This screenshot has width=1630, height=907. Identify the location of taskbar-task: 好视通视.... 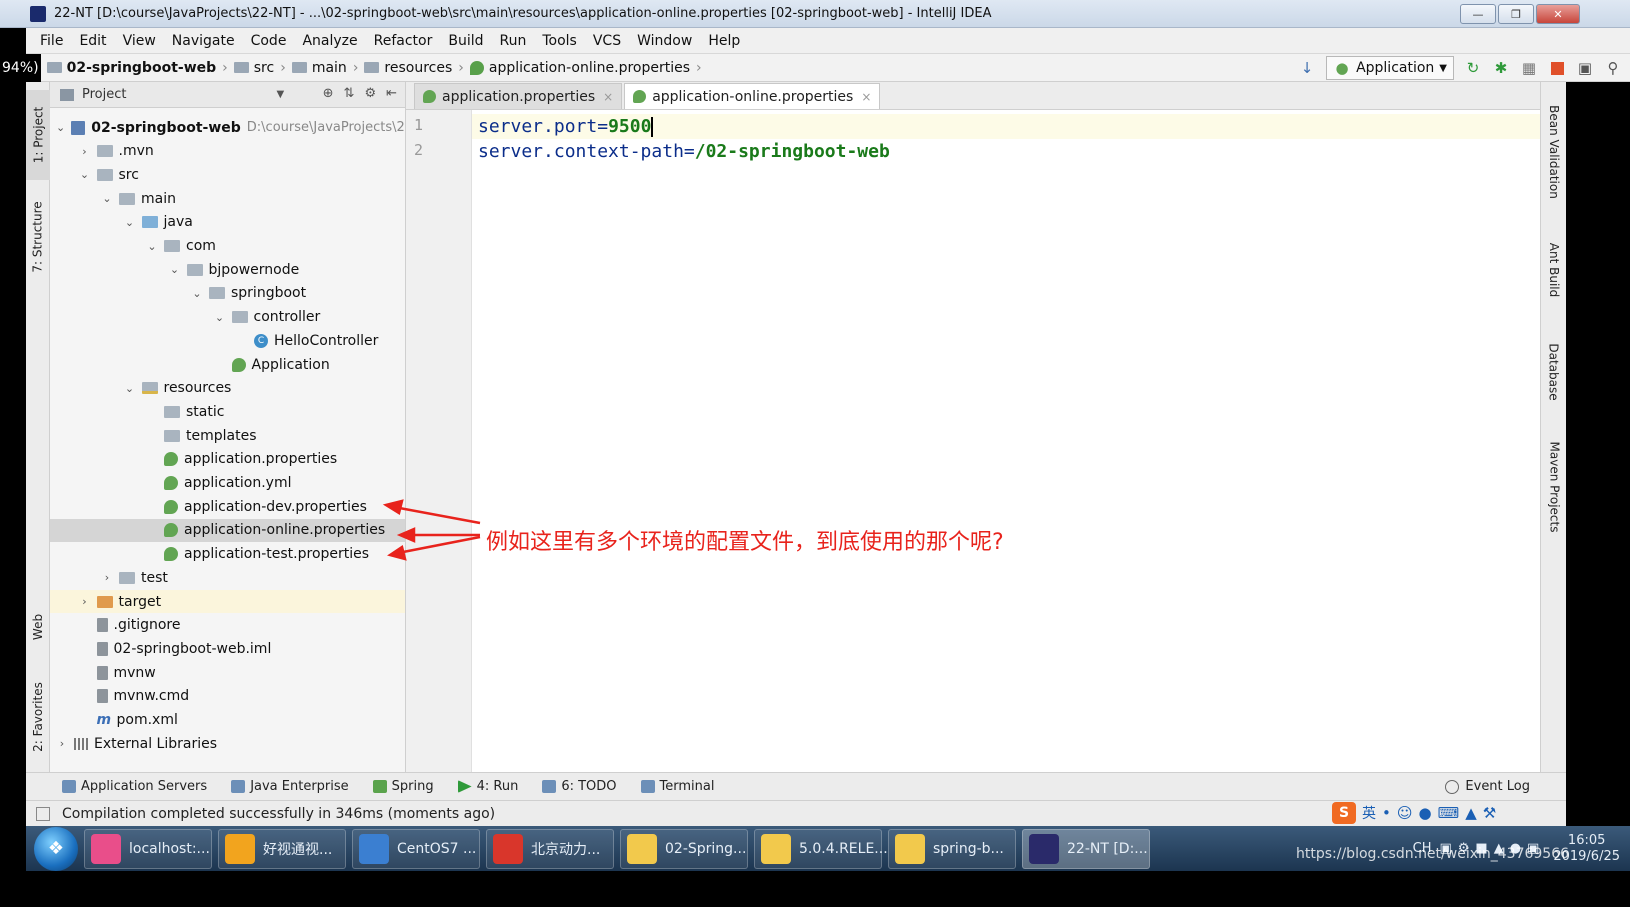
(282, 848).